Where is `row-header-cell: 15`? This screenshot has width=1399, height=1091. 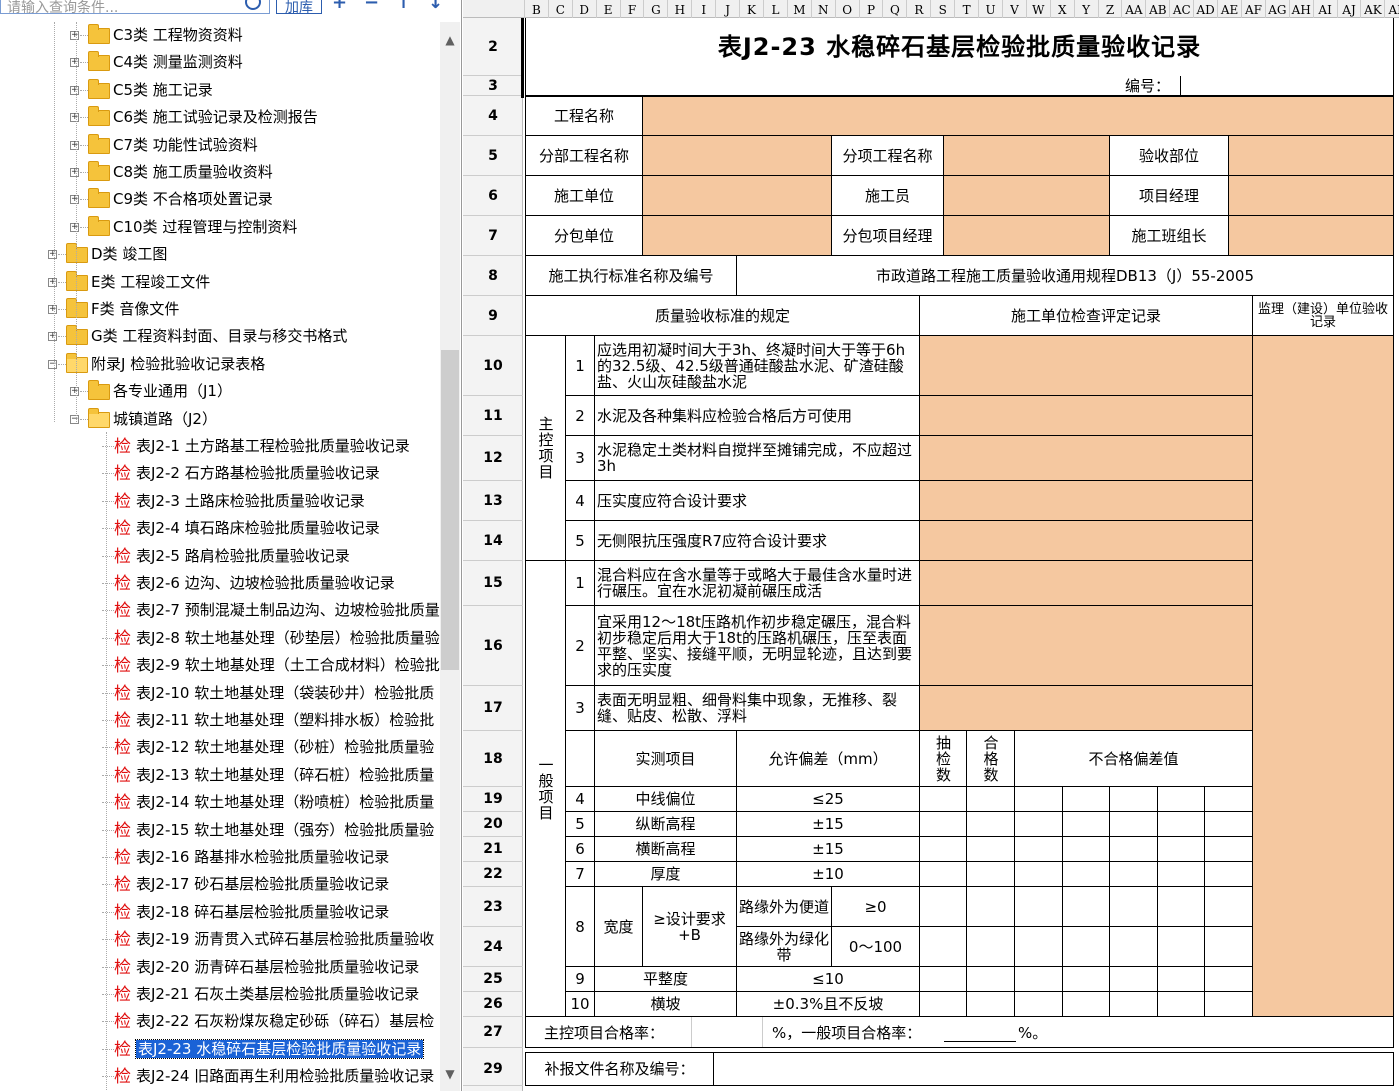
row-header-cell: 15 is located at coordinates (493, 583).